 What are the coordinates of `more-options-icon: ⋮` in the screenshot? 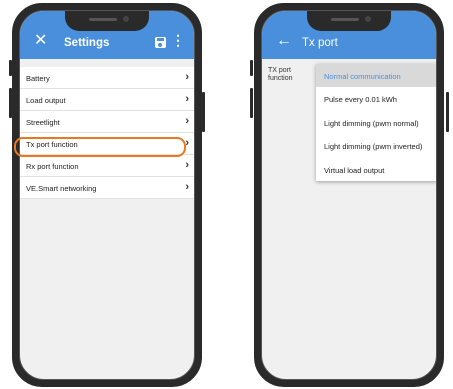 It's located at (178, 40).